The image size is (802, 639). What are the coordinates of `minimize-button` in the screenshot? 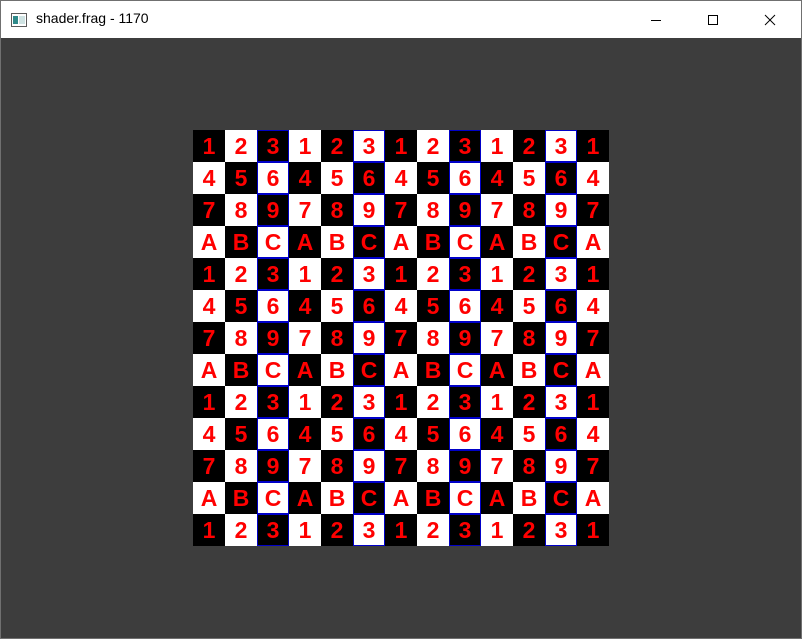 It's located at (656, 19).